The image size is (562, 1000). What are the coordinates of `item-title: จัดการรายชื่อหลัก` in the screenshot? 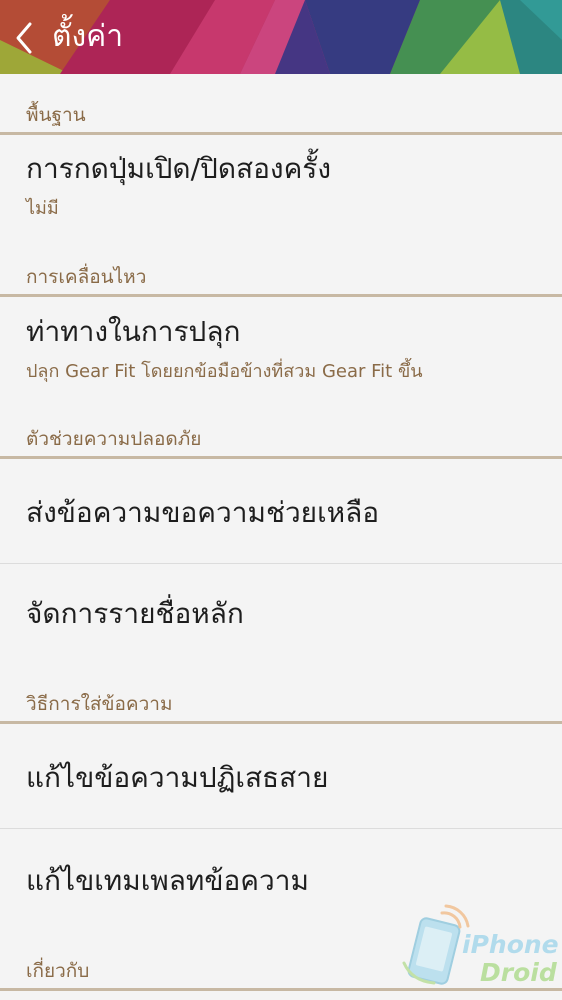 It's located at (135, 613).